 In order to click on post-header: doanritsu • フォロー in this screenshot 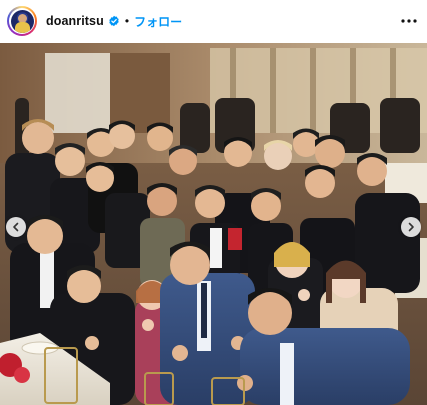, I will do `click(213, 21)`.